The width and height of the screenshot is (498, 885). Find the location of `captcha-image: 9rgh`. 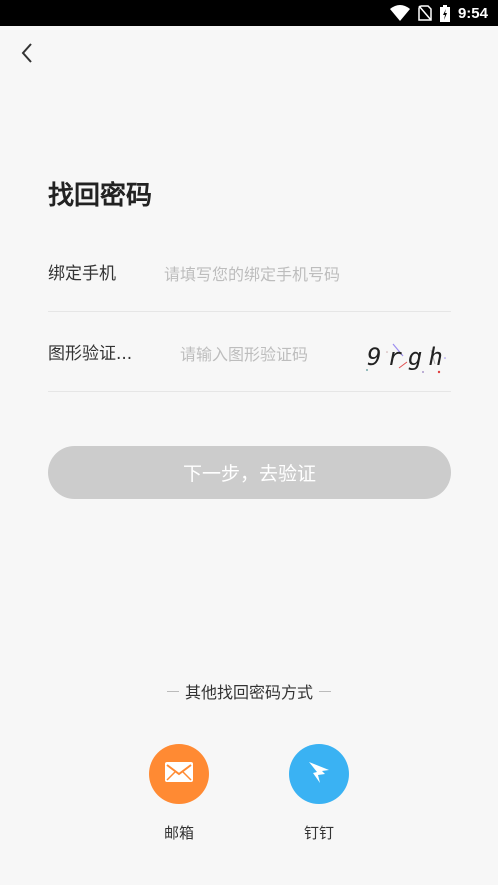

captcha-image: 9rgh is located at coordinates (406, 356).